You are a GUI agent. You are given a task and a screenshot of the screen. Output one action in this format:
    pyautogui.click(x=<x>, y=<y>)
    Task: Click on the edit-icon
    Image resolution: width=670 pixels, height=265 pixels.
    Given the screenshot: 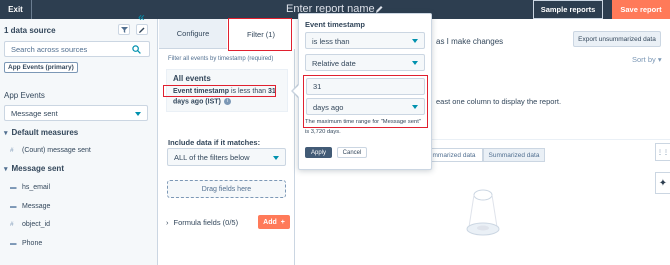 What is the action you would take?
    pyautogui.click(x=142, y=30)
    